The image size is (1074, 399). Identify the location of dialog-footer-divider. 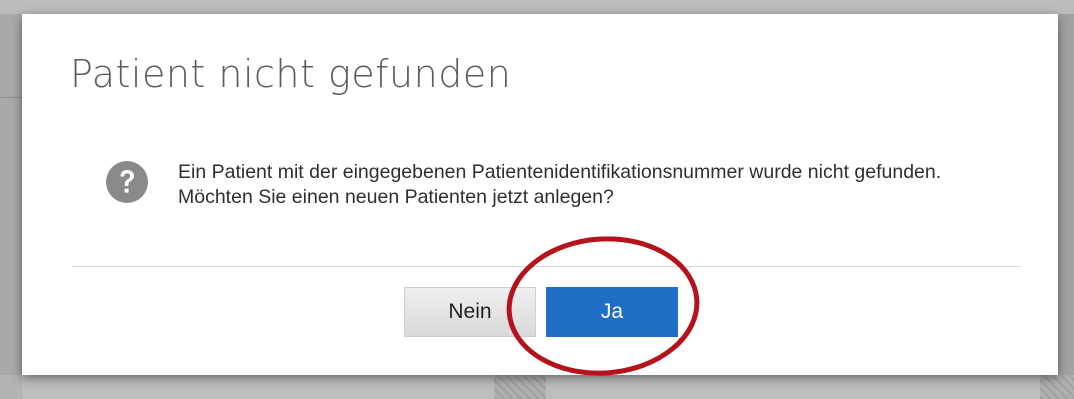
(546, 266).